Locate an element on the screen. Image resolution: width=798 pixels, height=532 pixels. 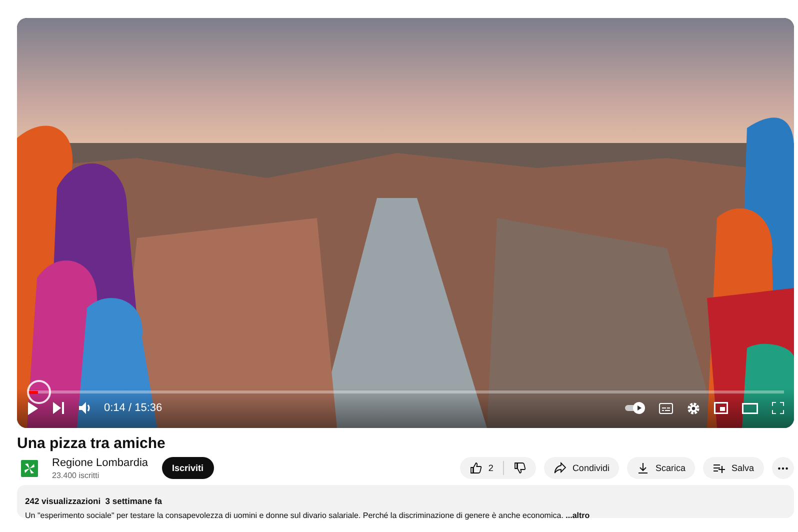
video-stats: 242 visualizzazioni 3 settimane fa is located at coordinates (93, 501).